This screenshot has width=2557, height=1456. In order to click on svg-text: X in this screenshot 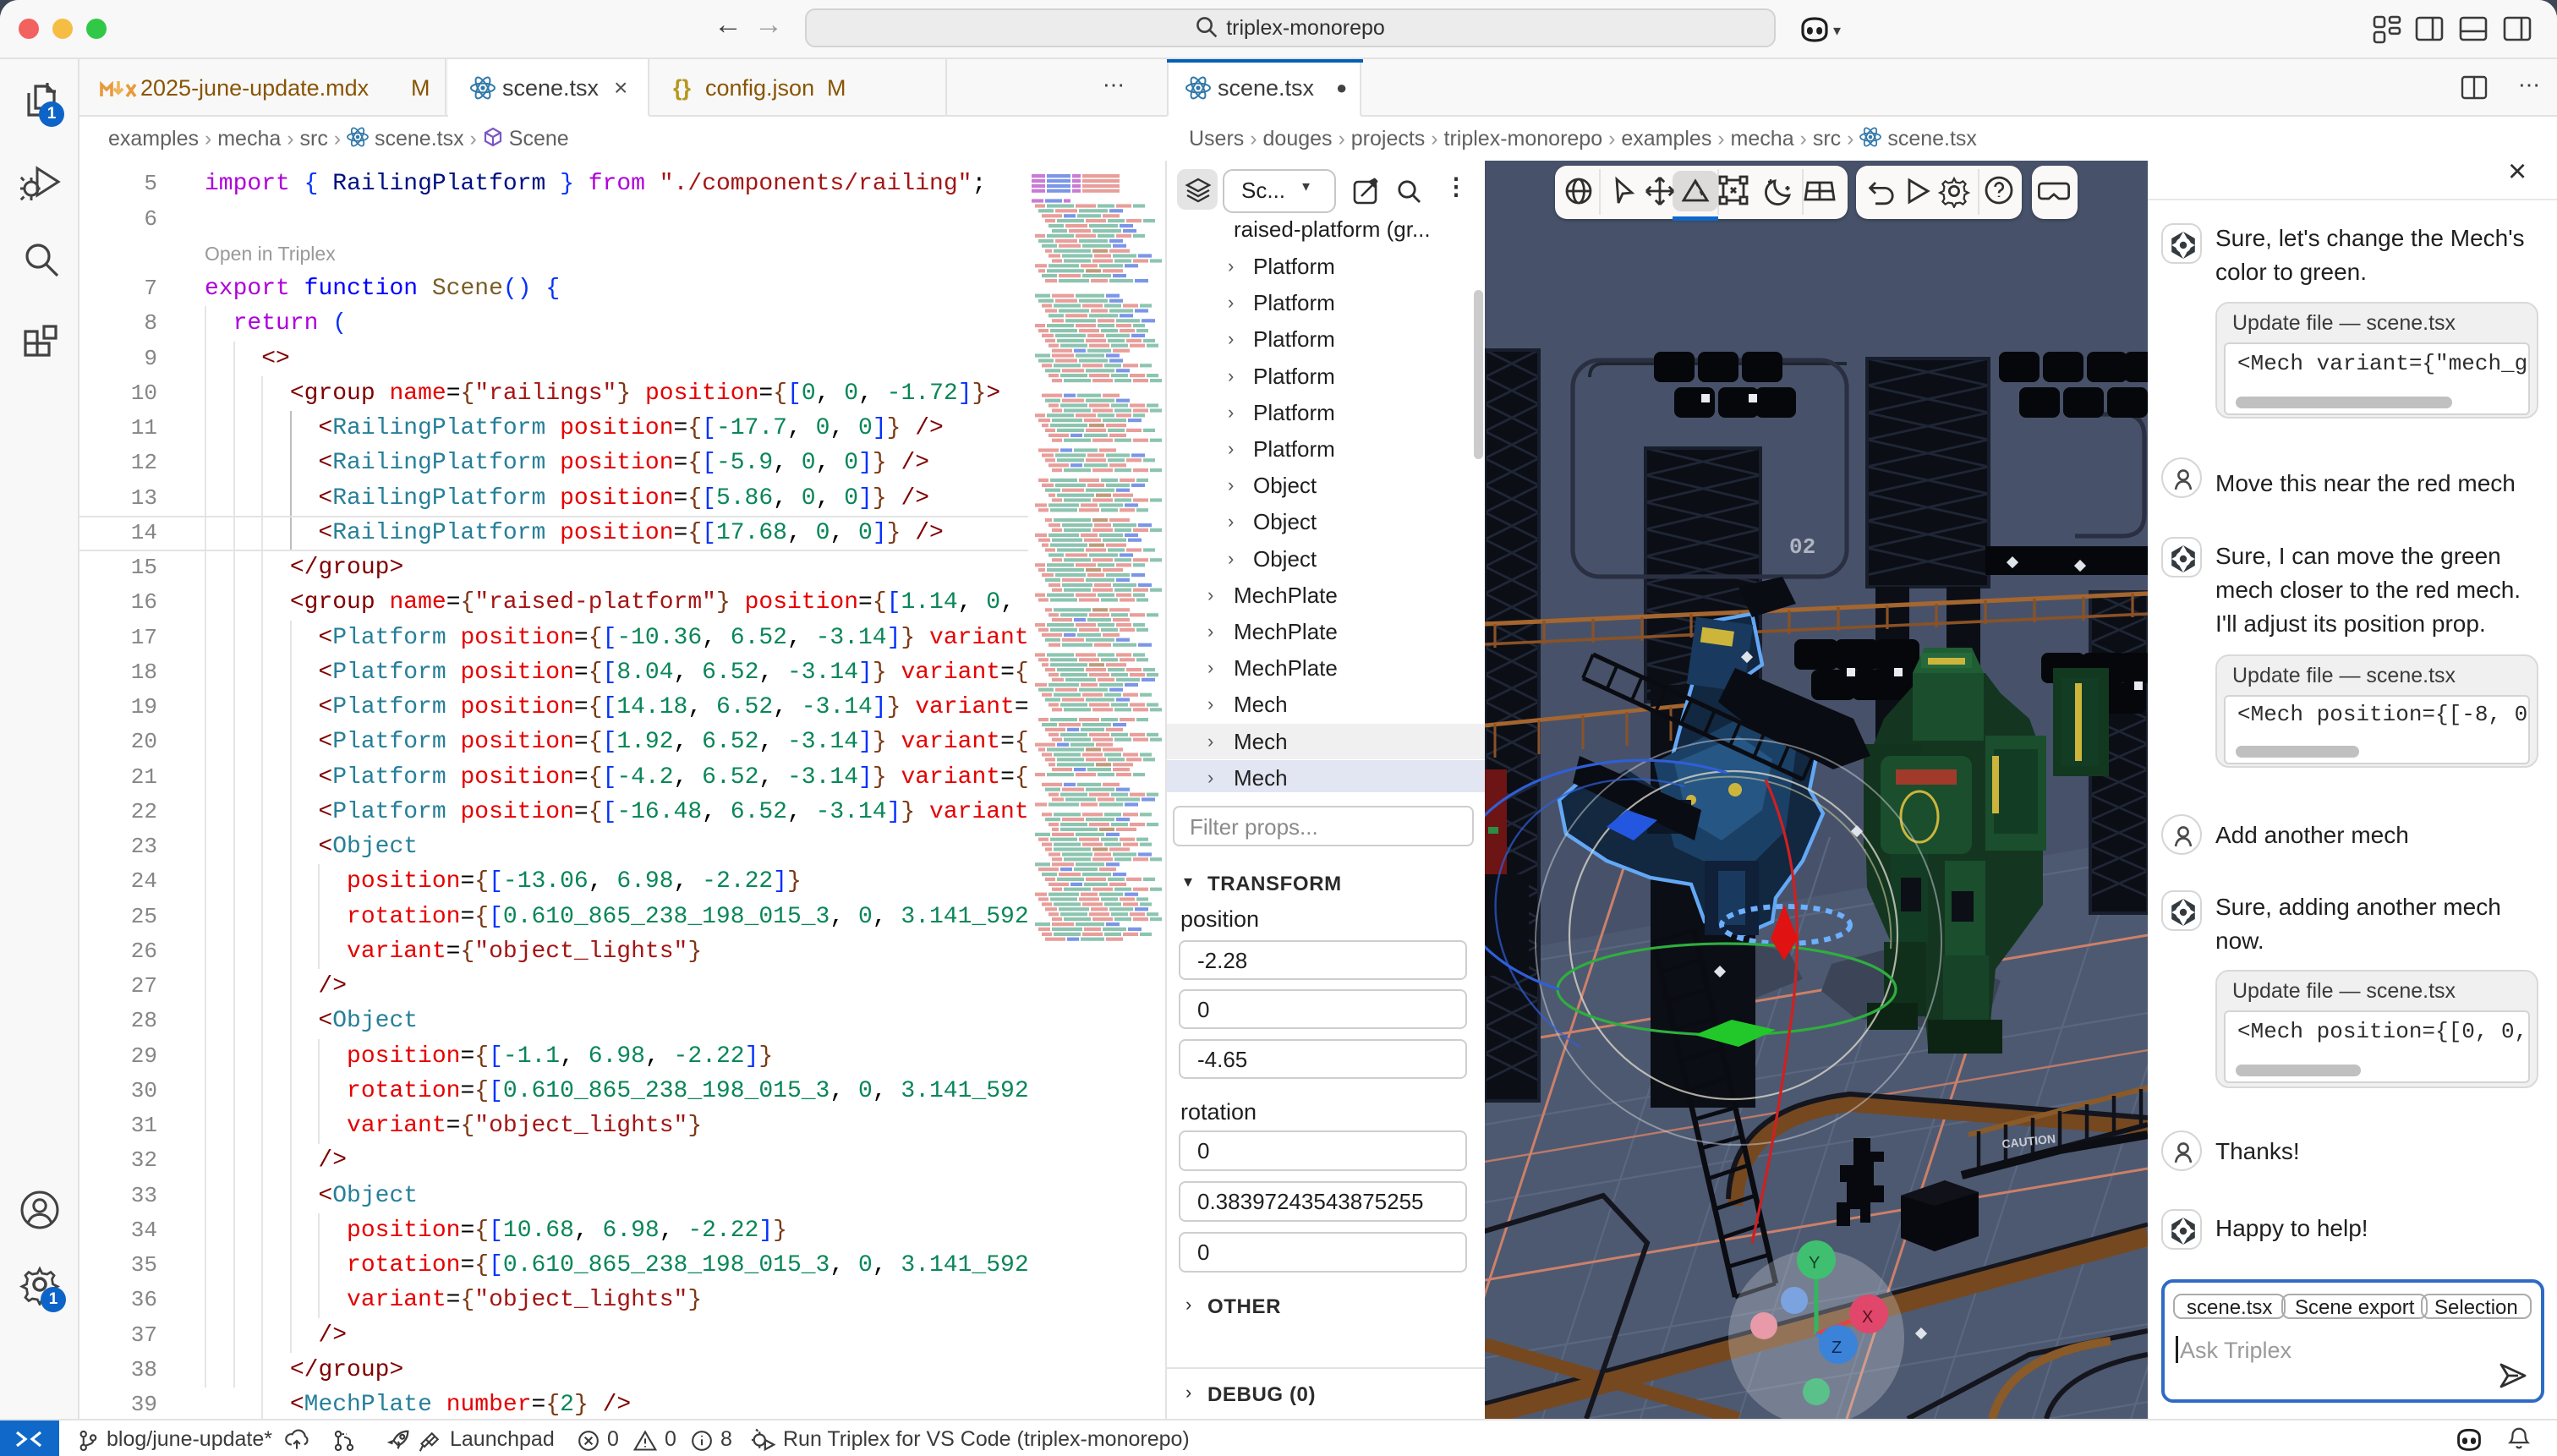, I will do `click(1867, 1318)`.